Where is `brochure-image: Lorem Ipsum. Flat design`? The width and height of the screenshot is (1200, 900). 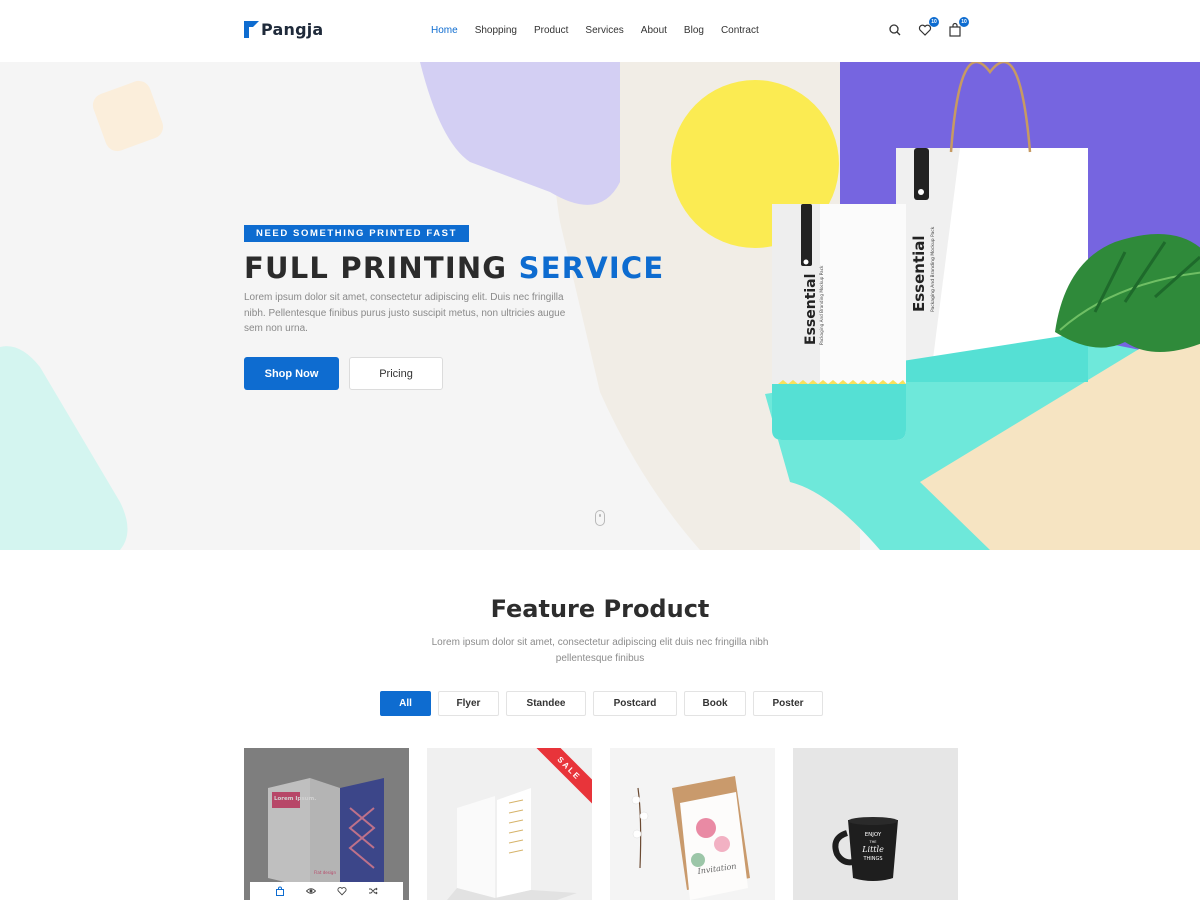
brochure-image: Lorem Ipsum. Flat design is located at coordinates (326, 824).